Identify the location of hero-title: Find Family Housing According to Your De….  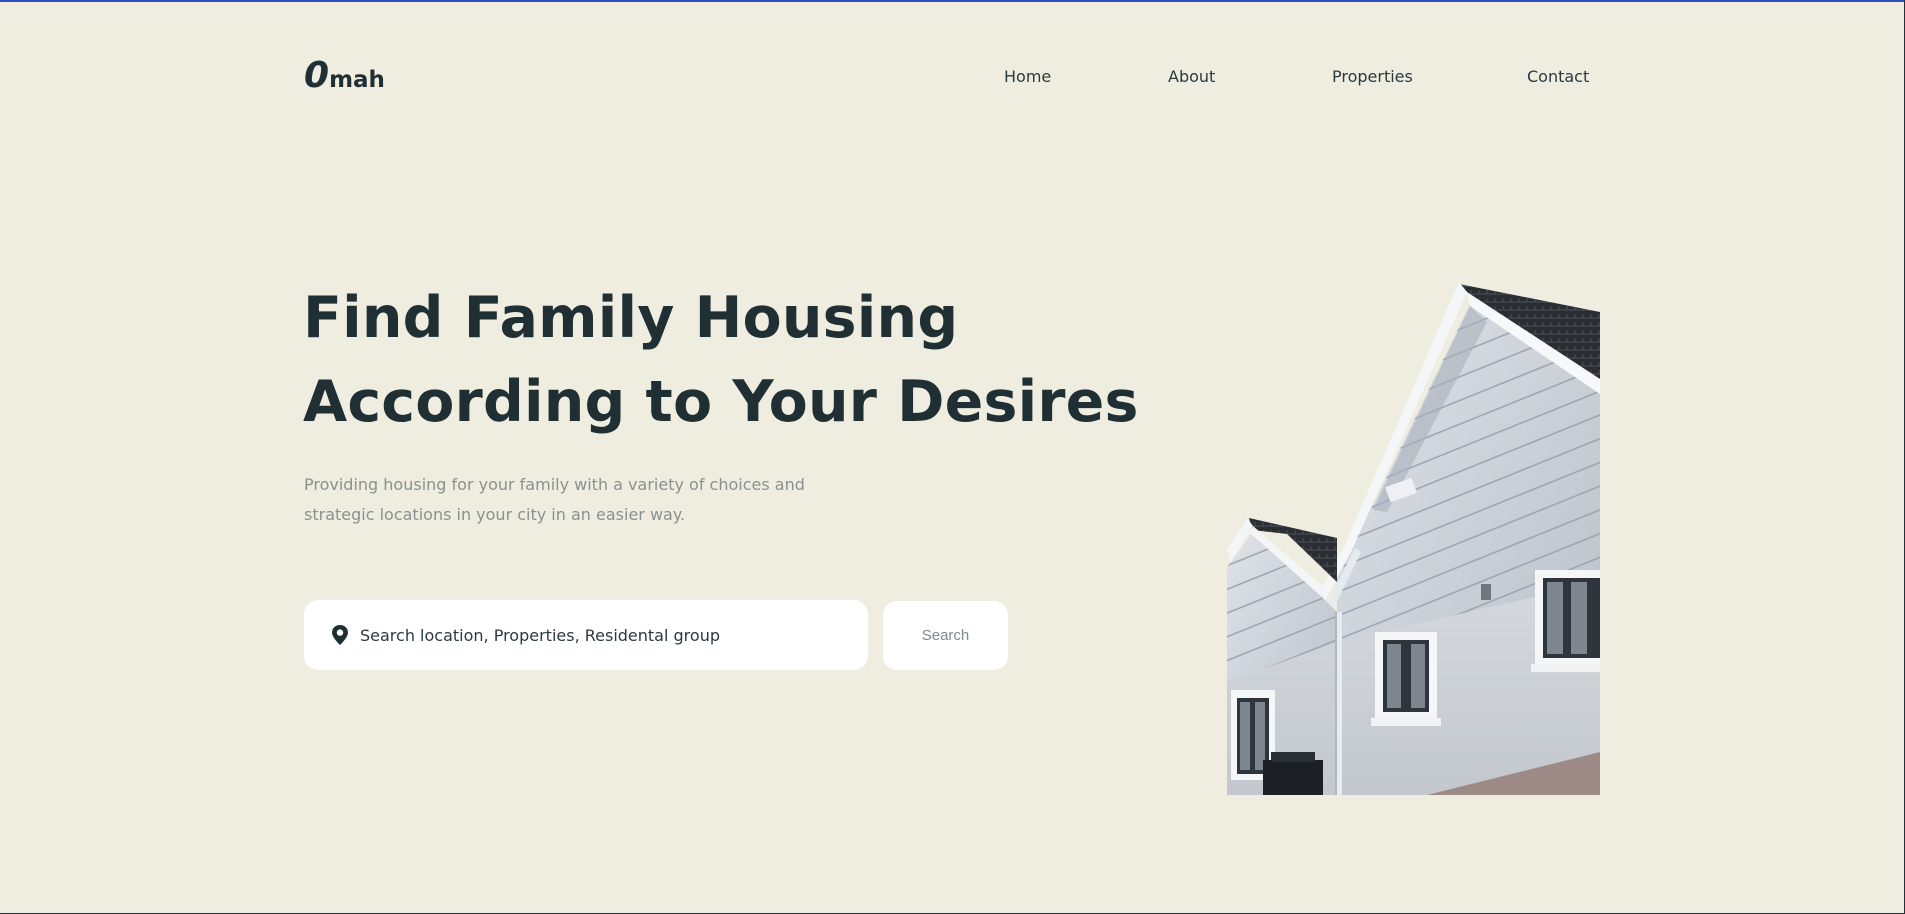
(721, 360).